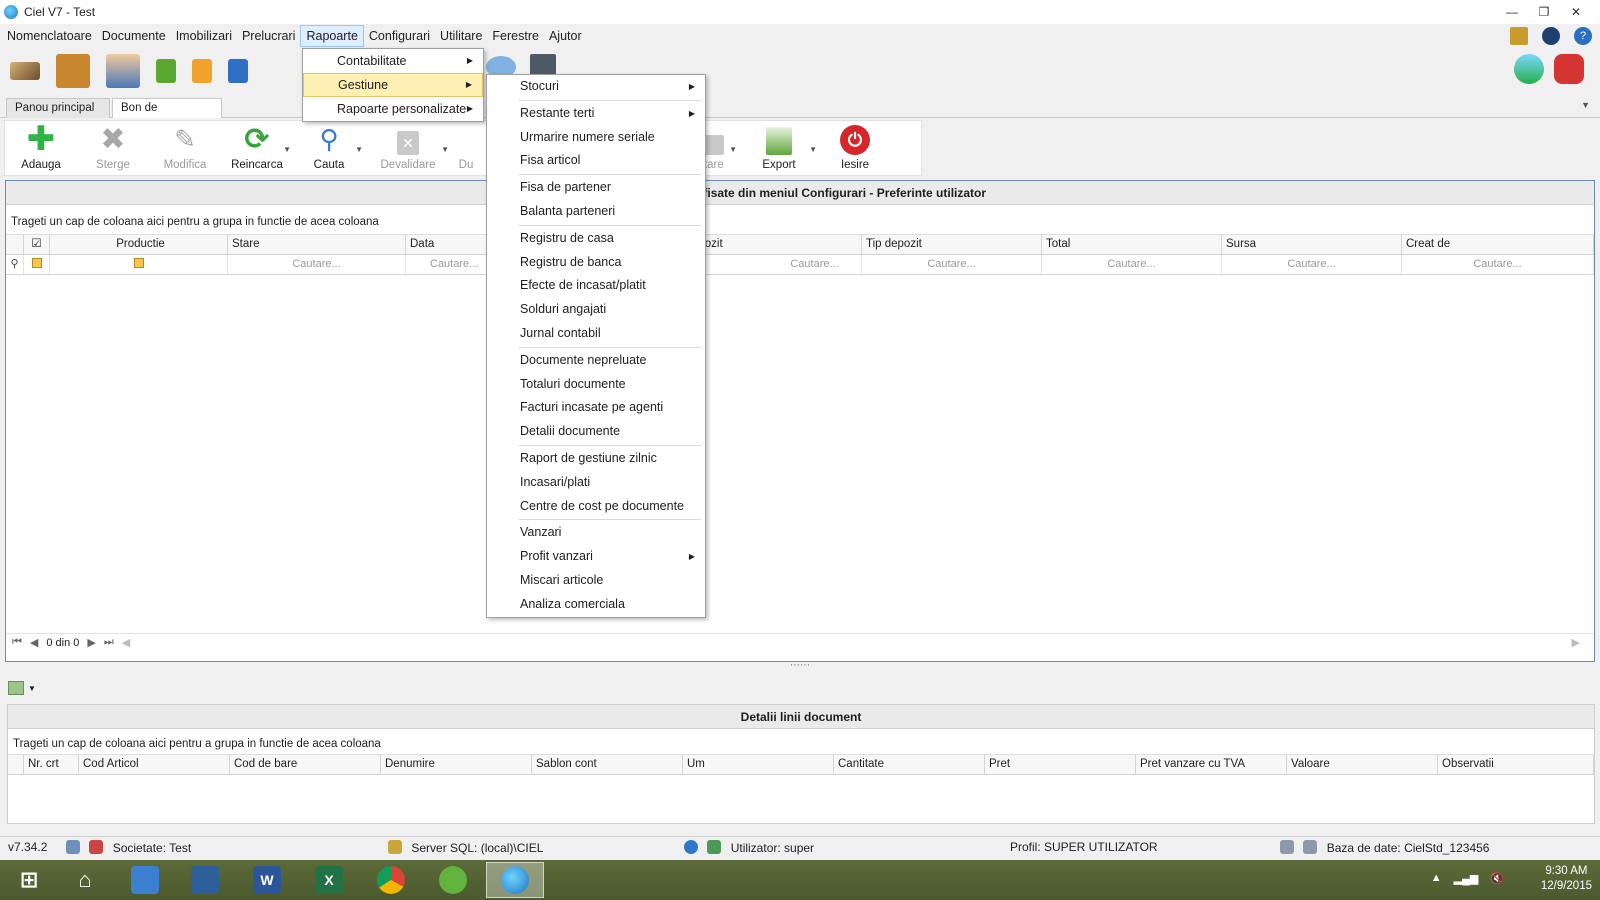  Describe the element at coordinates (257, 148) in the screenshot. I see `reload-button: ⟳ Reincarca ▼` at that location.